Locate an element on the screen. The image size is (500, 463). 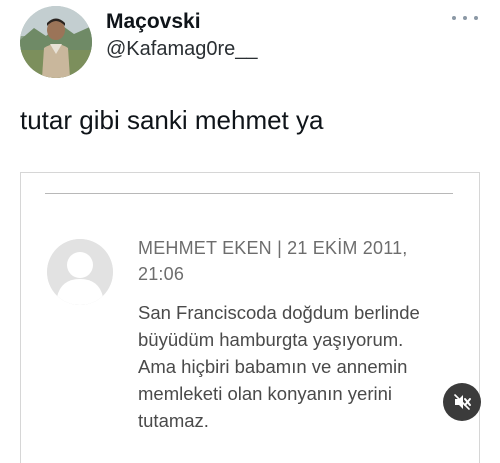
muted-speaker-icon is located at coordinates (462, 402).